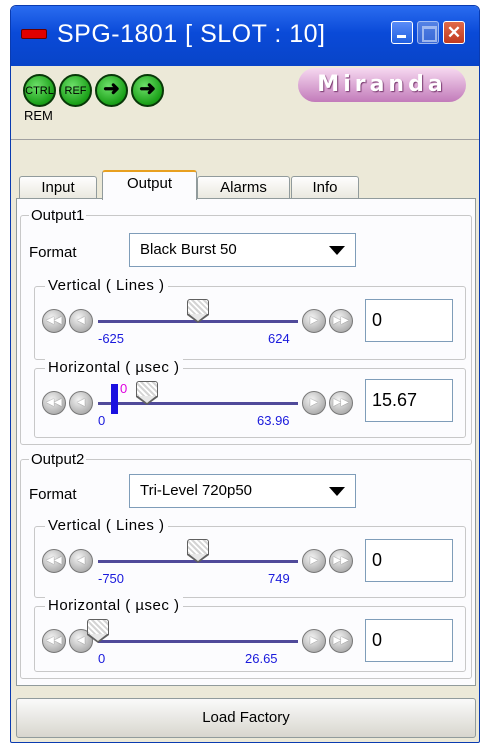  Describe the element at coordinates (58, 459) in the screenshot. I see `output2-title: Output2` at that location.